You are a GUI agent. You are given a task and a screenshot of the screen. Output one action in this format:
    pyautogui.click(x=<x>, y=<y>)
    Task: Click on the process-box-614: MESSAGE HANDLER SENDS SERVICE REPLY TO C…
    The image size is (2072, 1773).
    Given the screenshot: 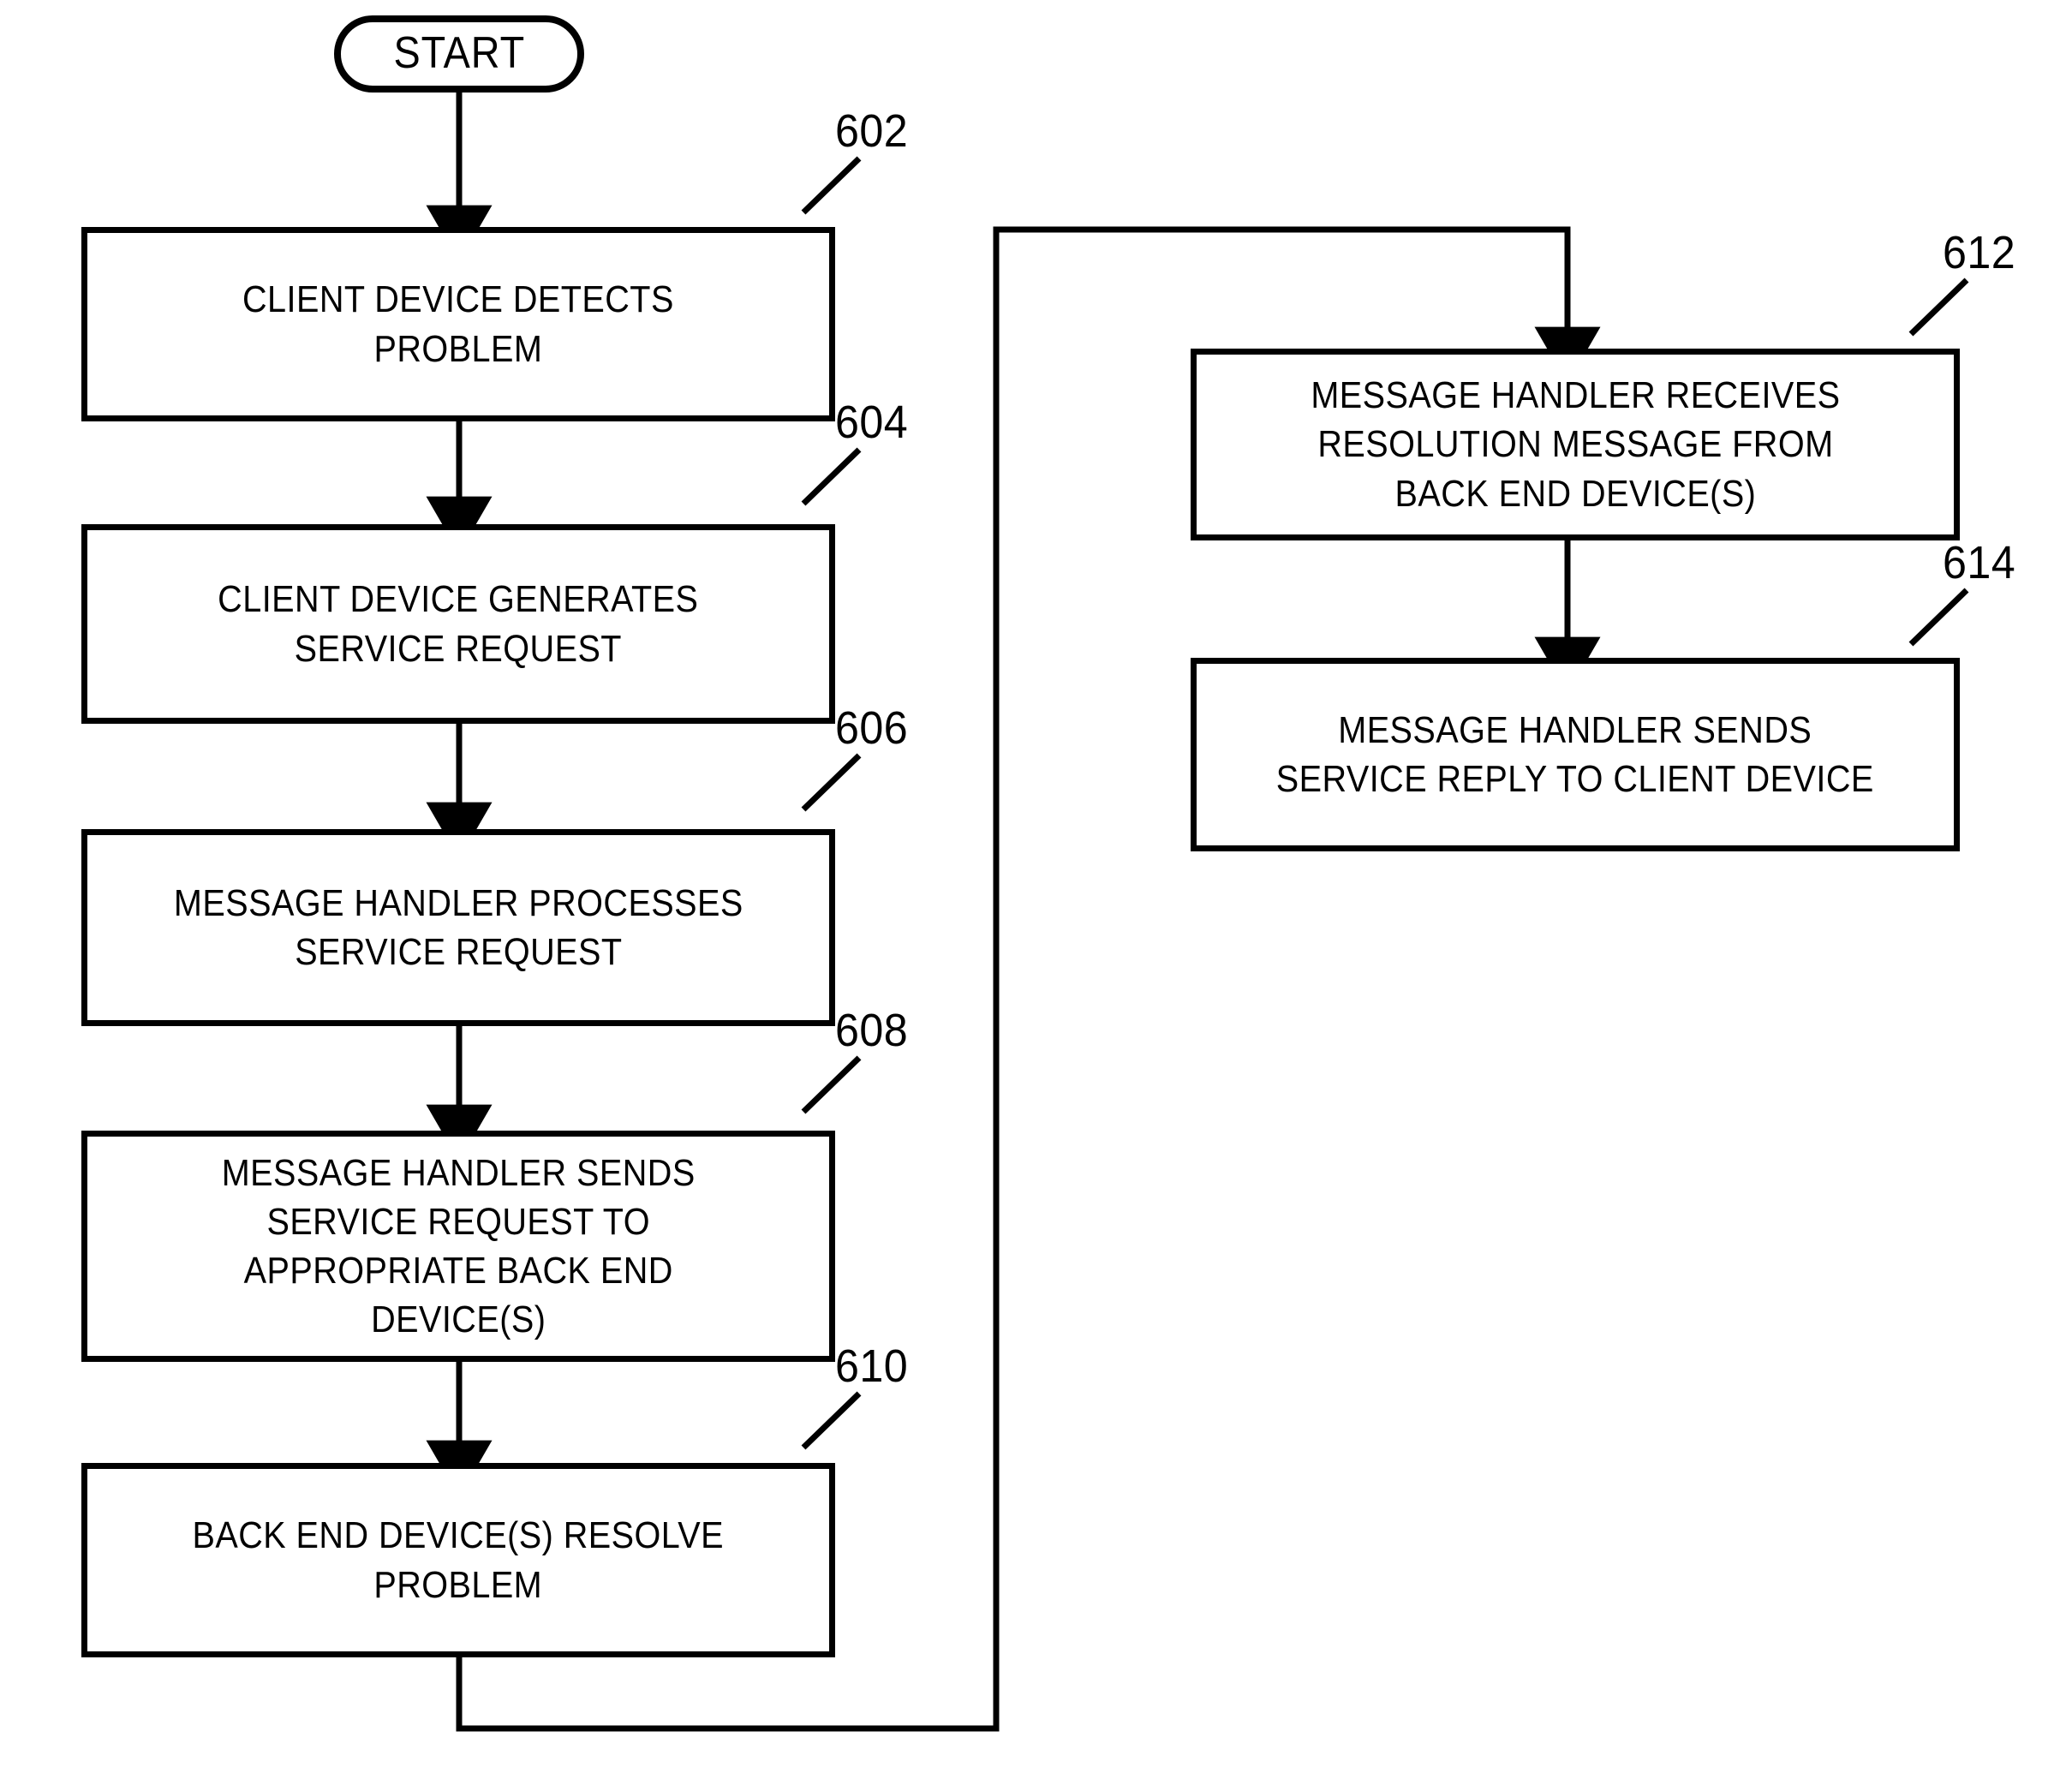 What is the action you would take?
    pyautogui.click(x=1575, y=754)
    